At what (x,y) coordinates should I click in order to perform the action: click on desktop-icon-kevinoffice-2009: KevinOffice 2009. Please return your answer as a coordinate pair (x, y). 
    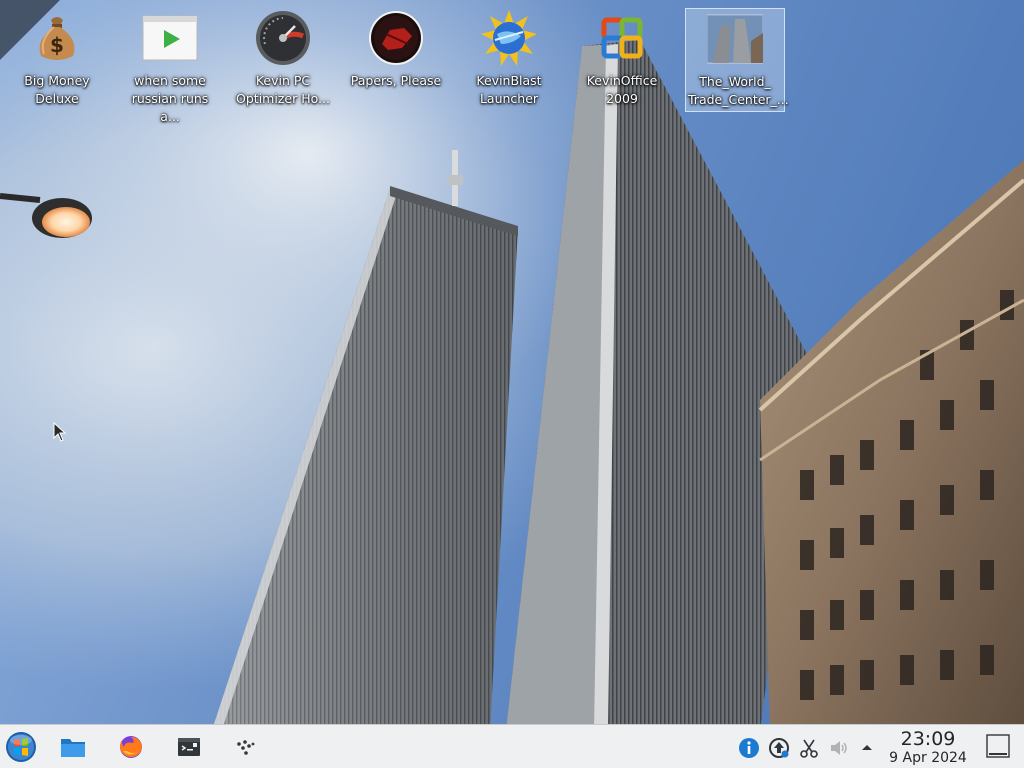
    Looking at the image, I should click on (622, 60).